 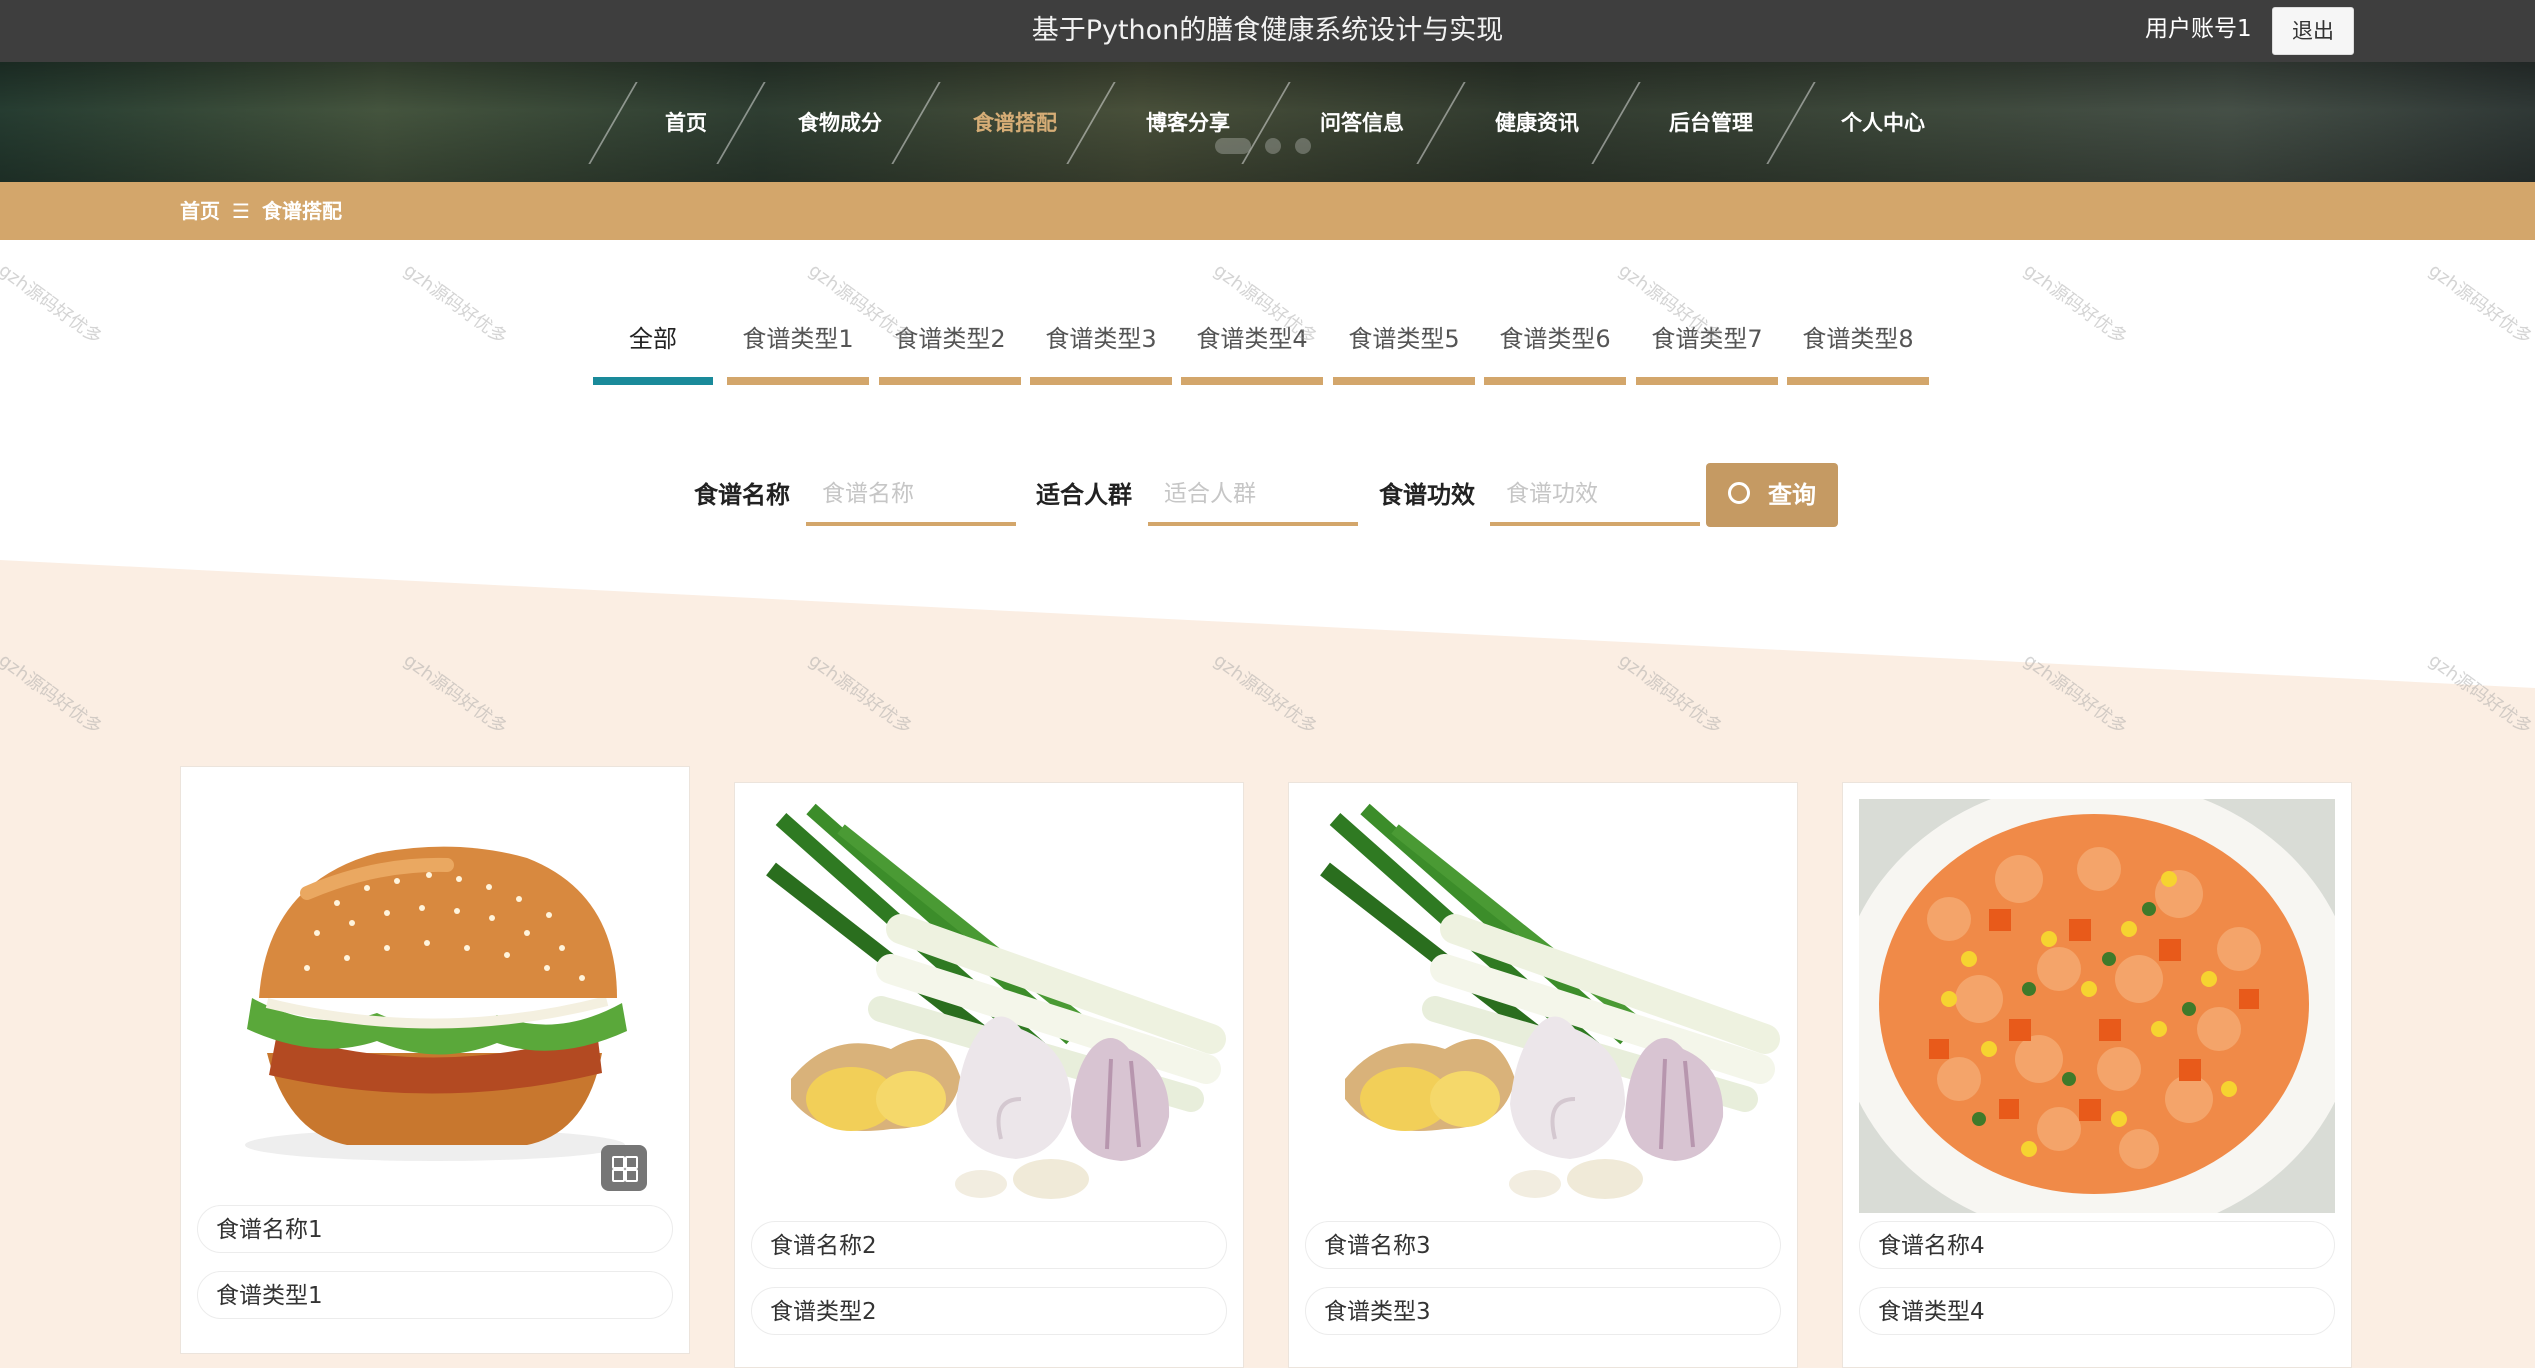 I want to click on recipe-card: 食谱名称1 食谱类型1, so click(x=435, y=1060).